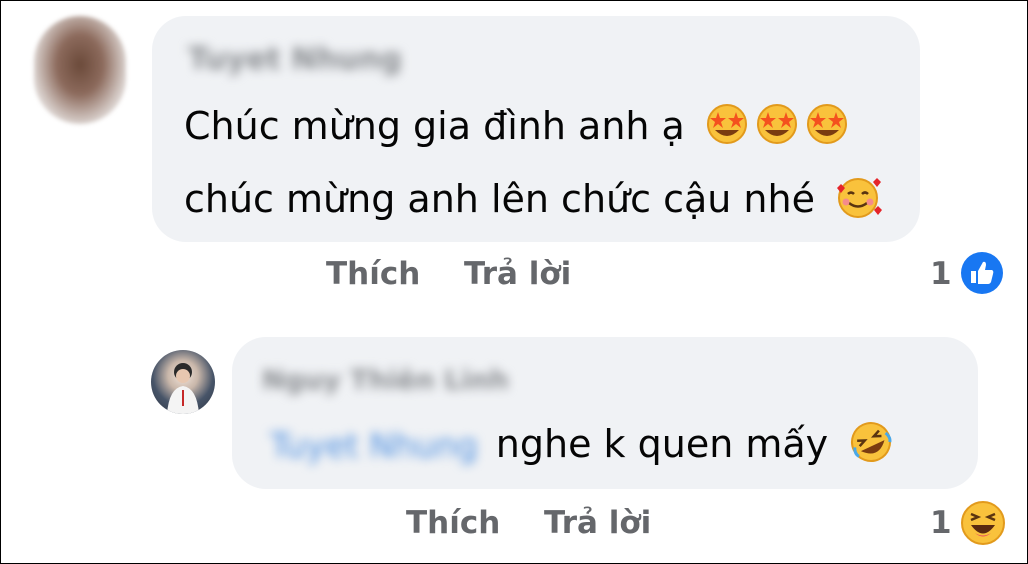 The height and width of the screenshot is (564, 1028). Describe the element at coordinates (434, 126) in the screenshot. I see `comment-text: Chúc mừng gia đình anh ạ` at that location.